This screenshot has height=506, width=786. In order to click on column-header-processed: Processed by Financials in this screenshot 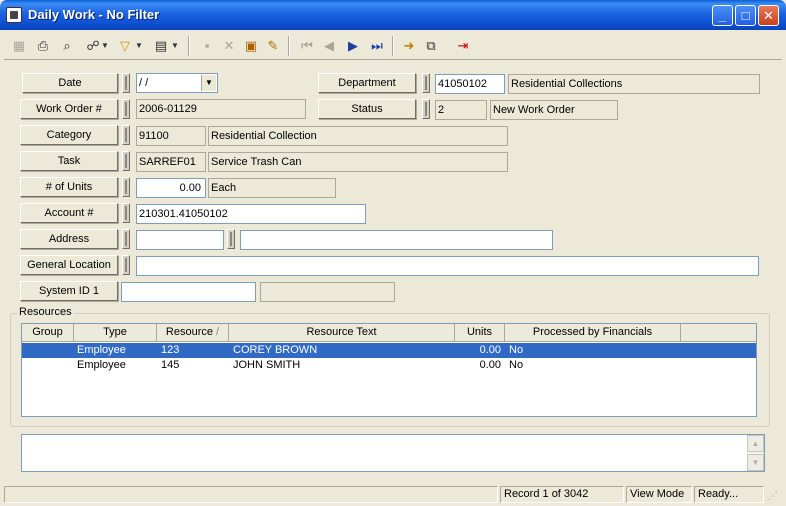, I will do `click(593, 333)`.